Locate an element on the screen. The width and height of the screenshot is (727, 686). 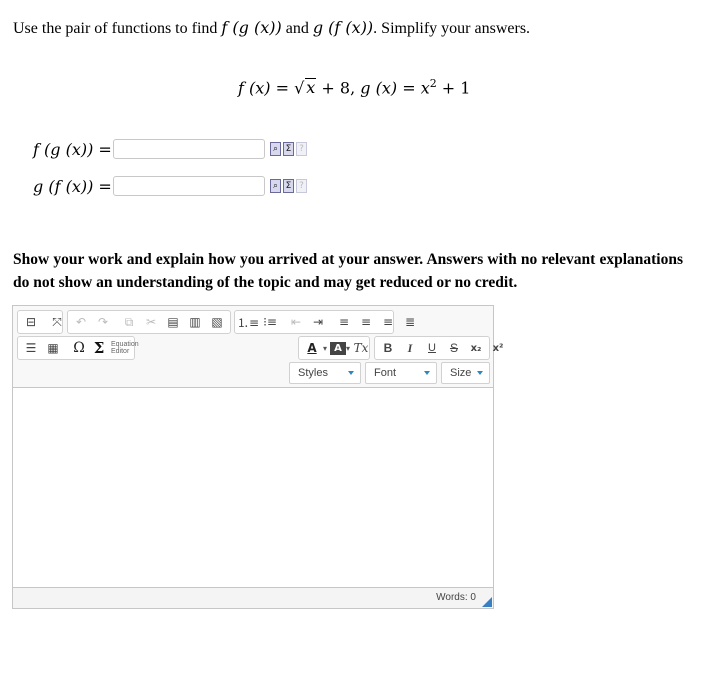
font-dropdown: Font is located at coordinates (401, 373).